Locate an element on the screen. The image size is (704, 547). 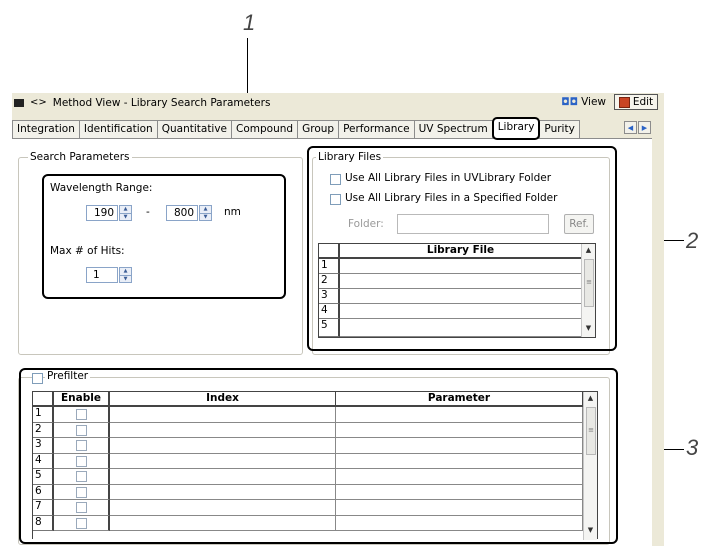
edit-button: Edit is located at coordinates (636, 102).